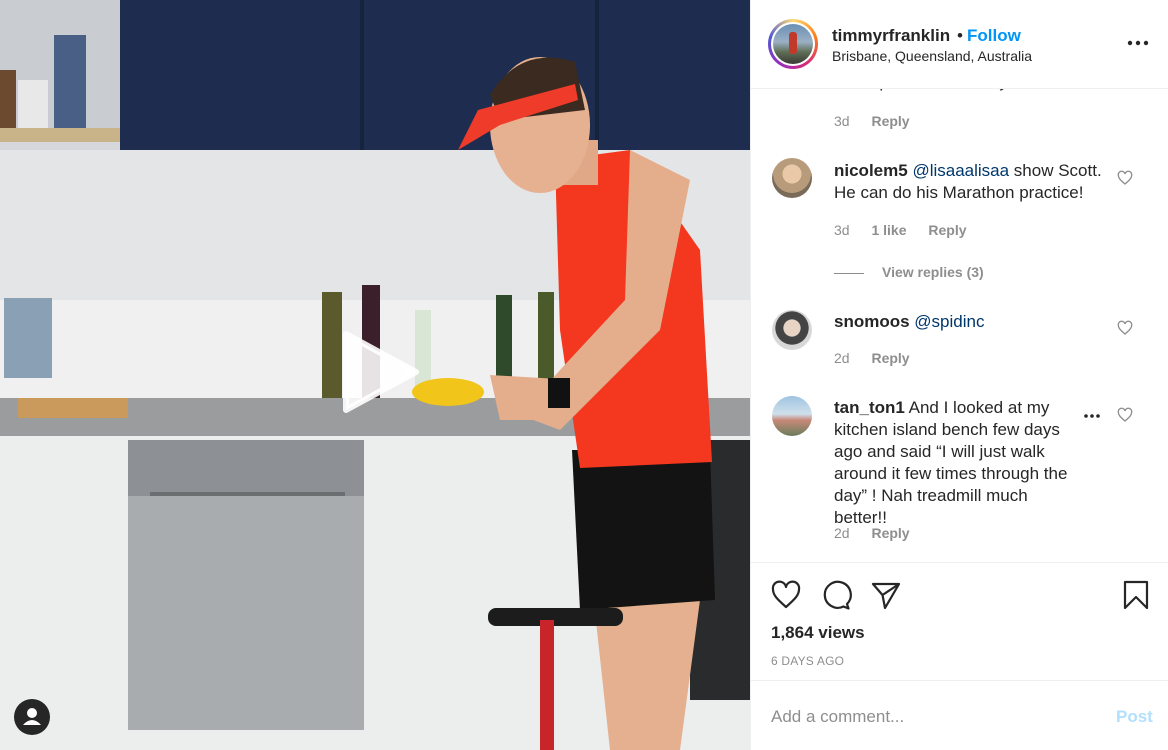  I want to click on comment-mention: @spidinc, so click(949, 321).